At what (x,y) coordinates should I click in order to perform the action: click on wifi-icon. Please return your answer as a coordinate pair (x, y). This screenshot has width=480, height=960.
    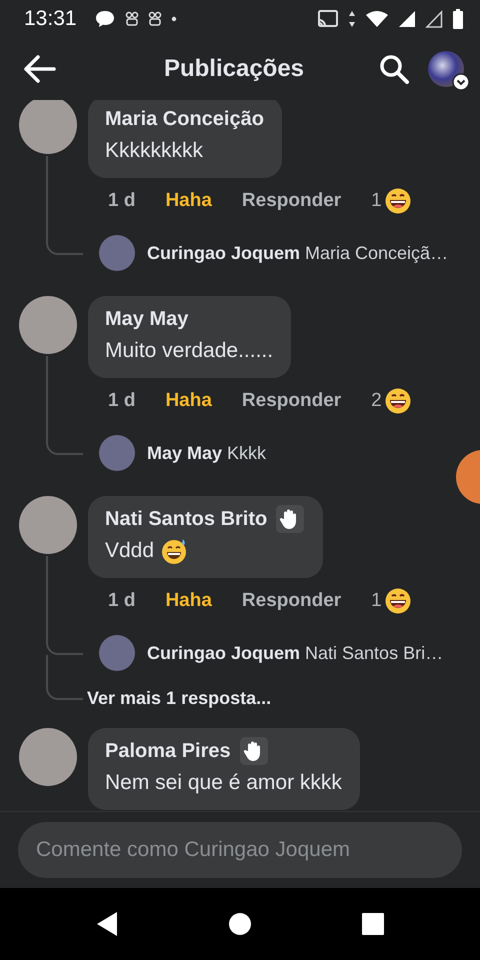
    Looking at the image, I should click on (377, 19).